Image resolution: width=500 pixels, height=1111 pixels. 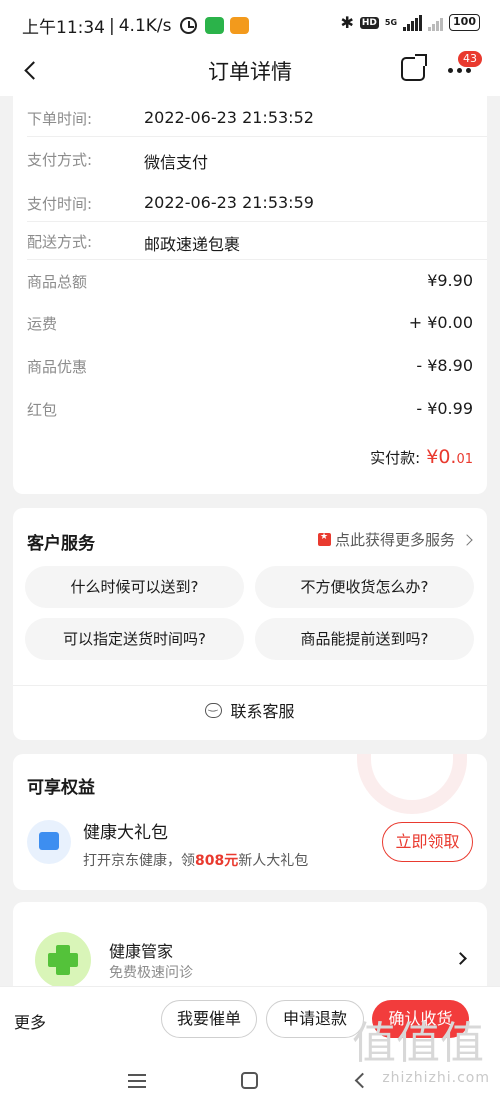 What do you see at coordinates (209, 1019) in the screenshot?
I see `urge-order-button: 我要催单` at bounding box center [209, 1019].